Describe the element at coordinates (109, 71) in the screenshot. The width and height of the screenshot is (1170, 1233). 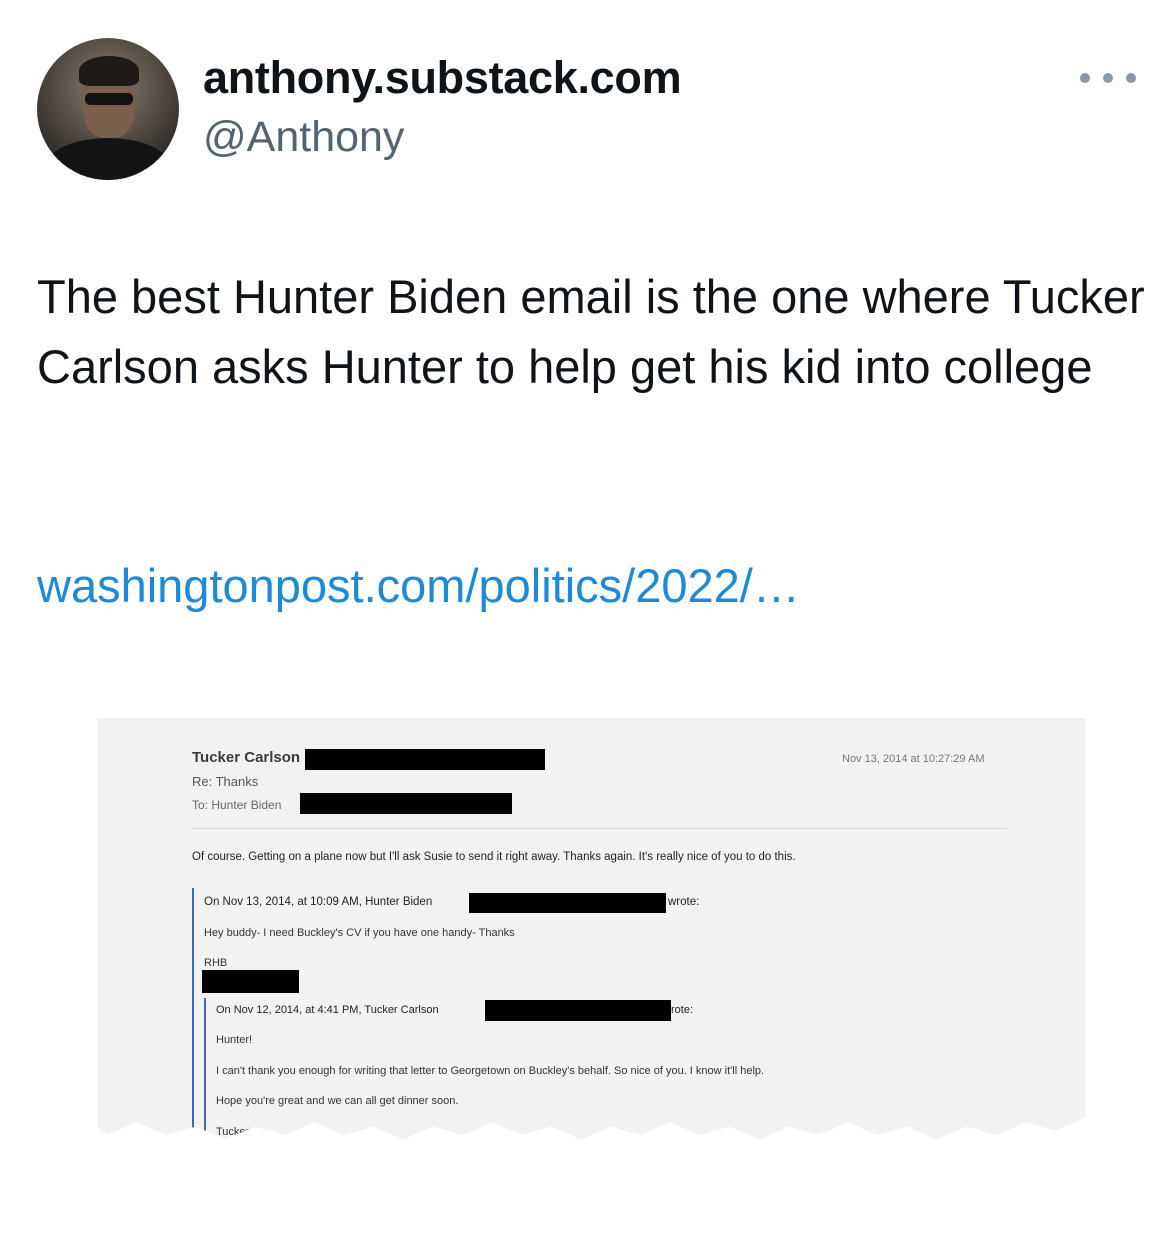
I see `avatar-hair` at that location.